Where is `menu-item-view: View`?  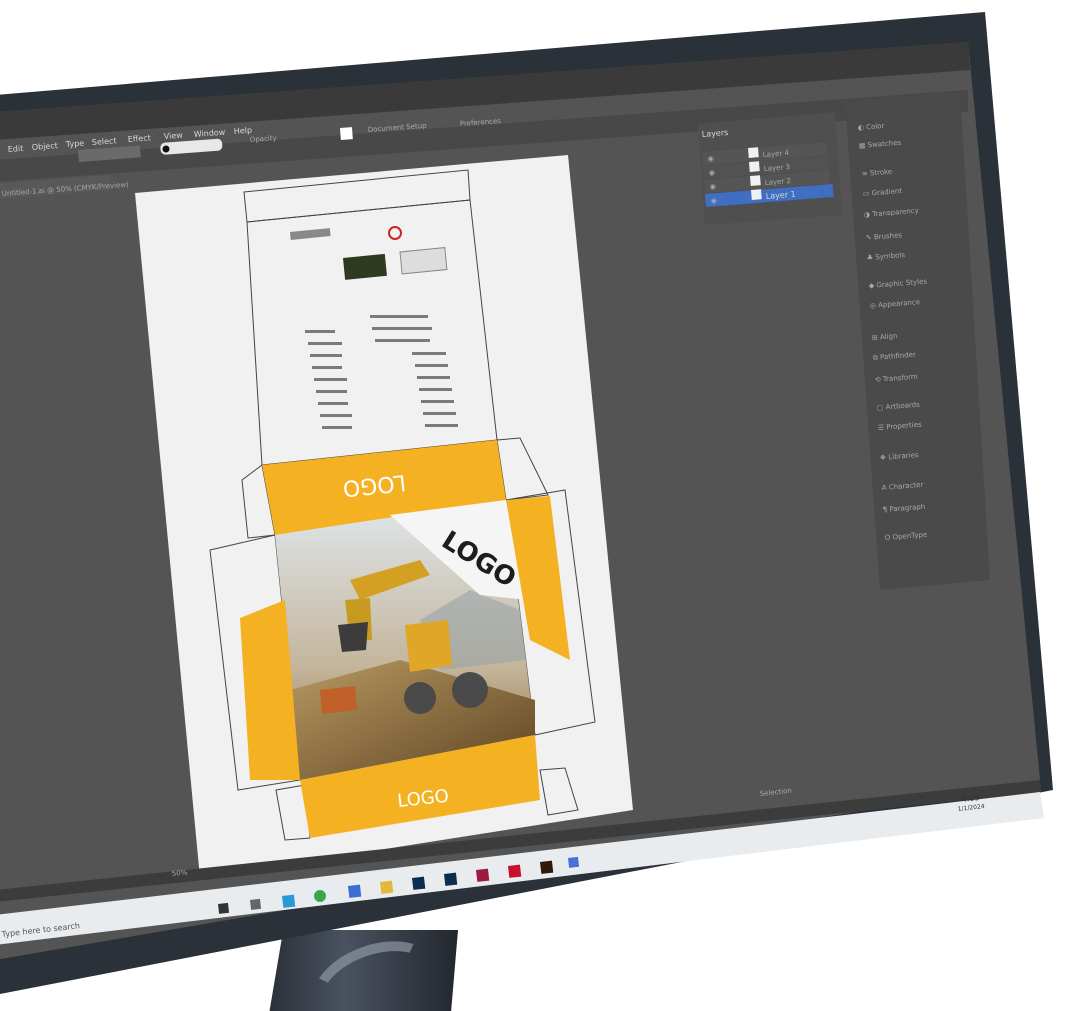
menu-item-view: View is located at coordinates (173, 136).